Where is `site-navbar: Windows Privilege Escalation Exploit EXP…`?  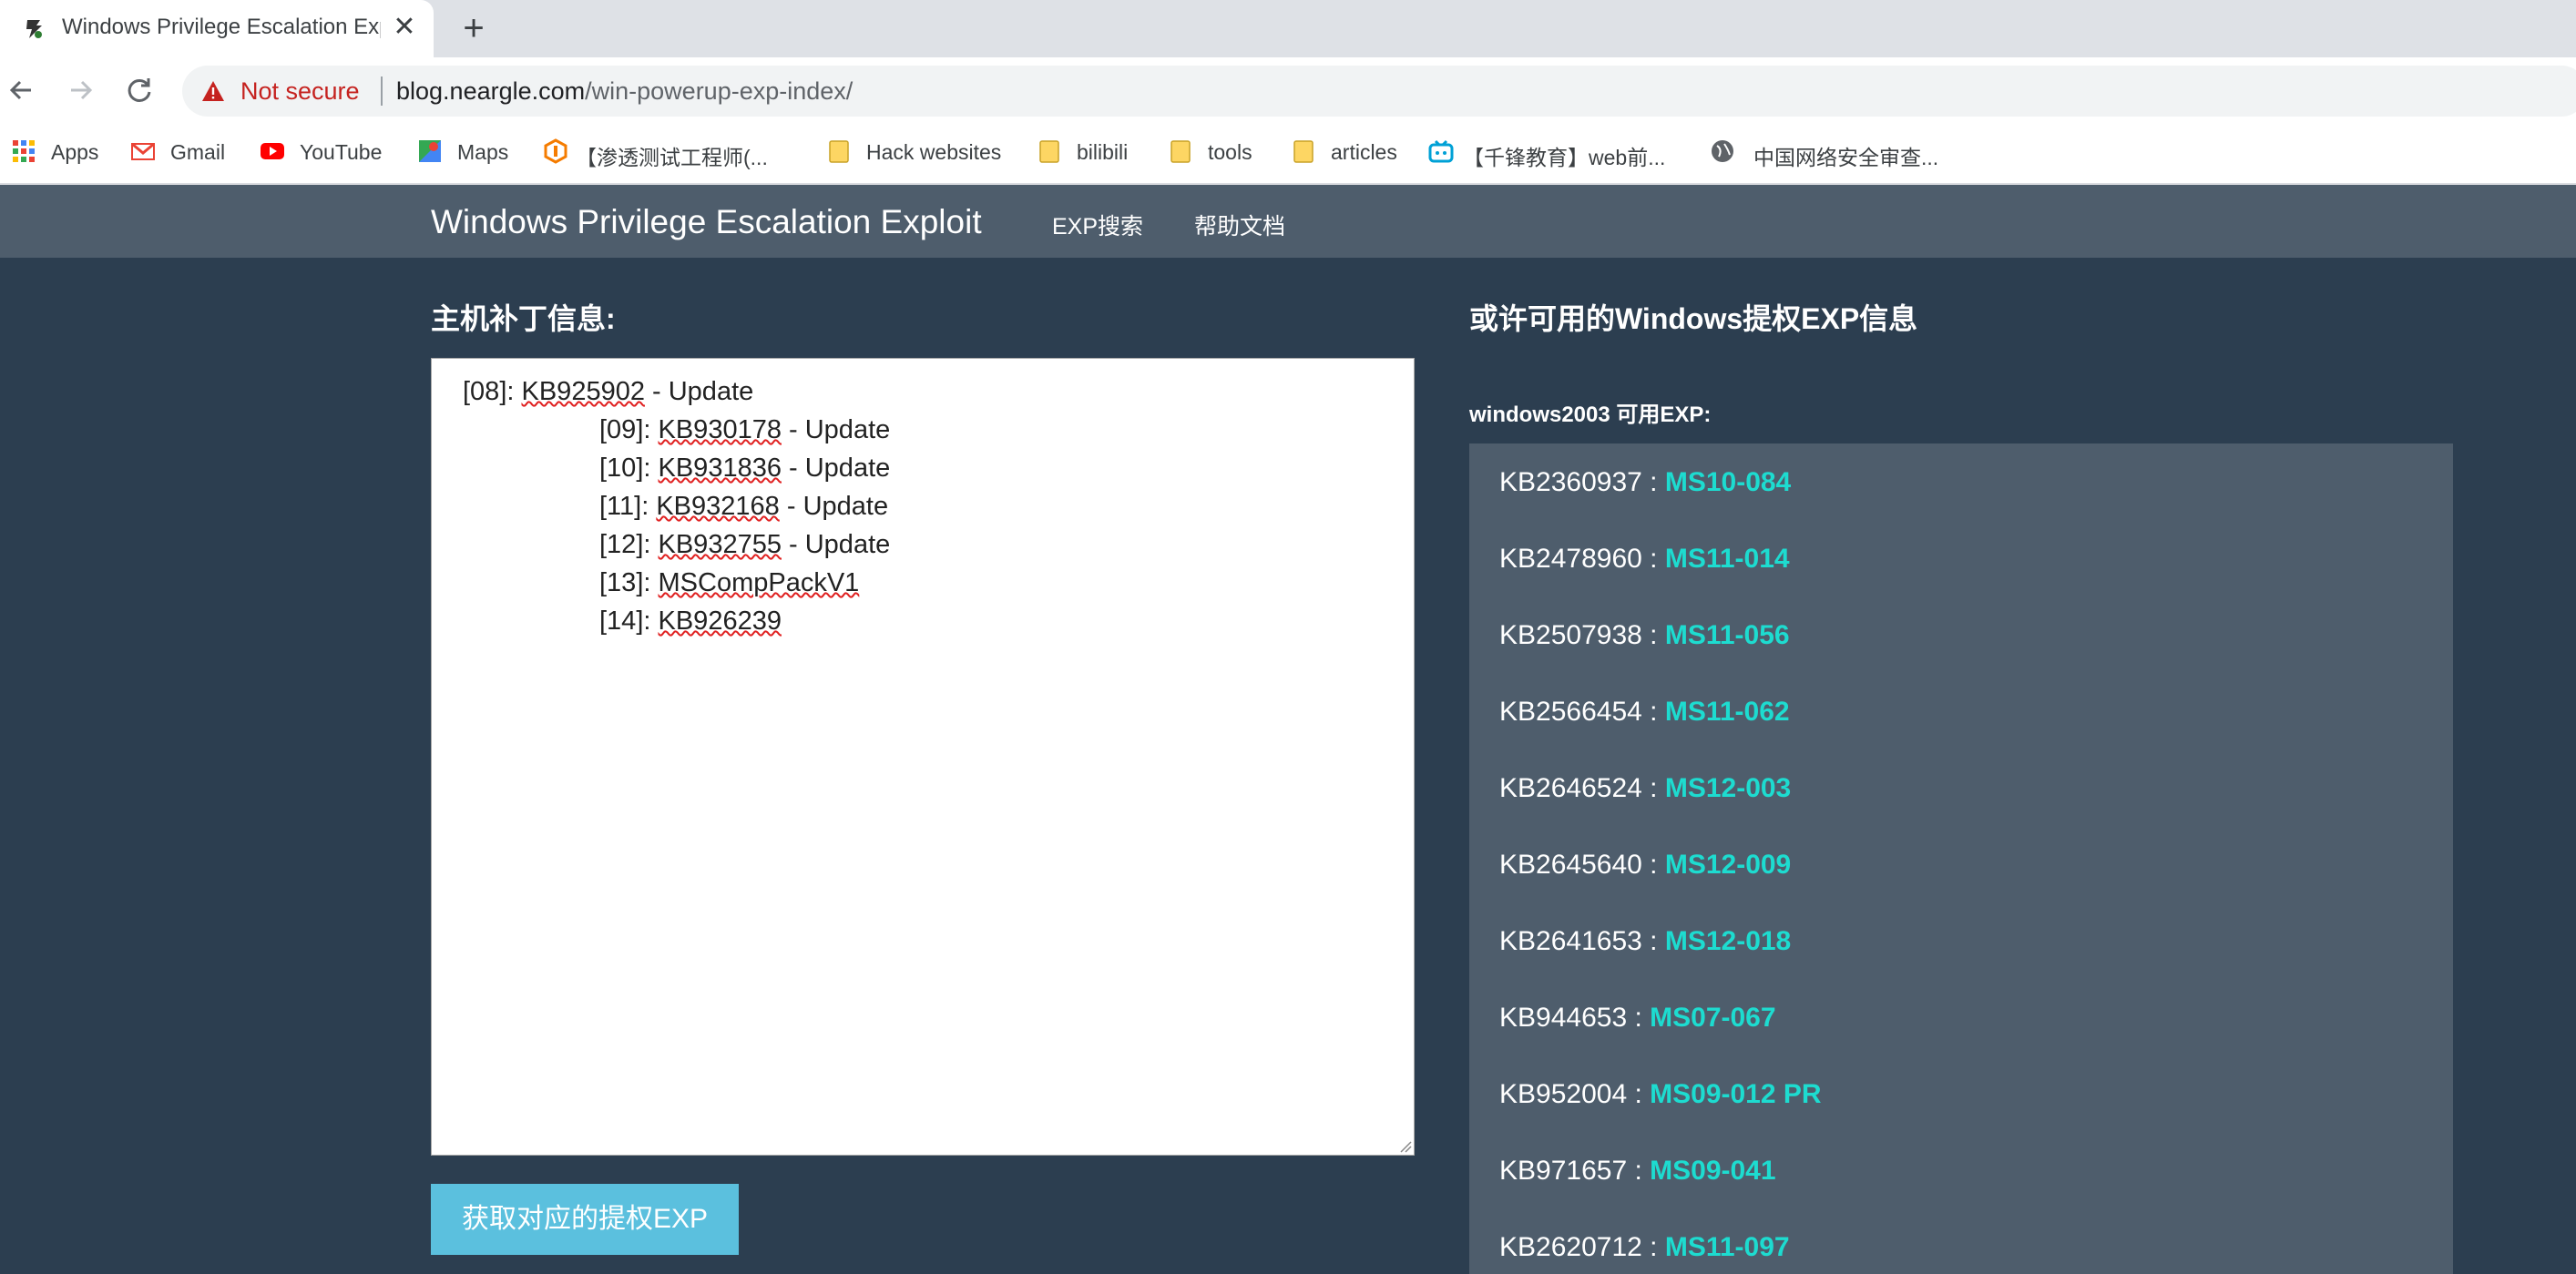 site-navbar: Windows Privilege Escalation Exploit EXP… is located at coordinates (1288, 221).